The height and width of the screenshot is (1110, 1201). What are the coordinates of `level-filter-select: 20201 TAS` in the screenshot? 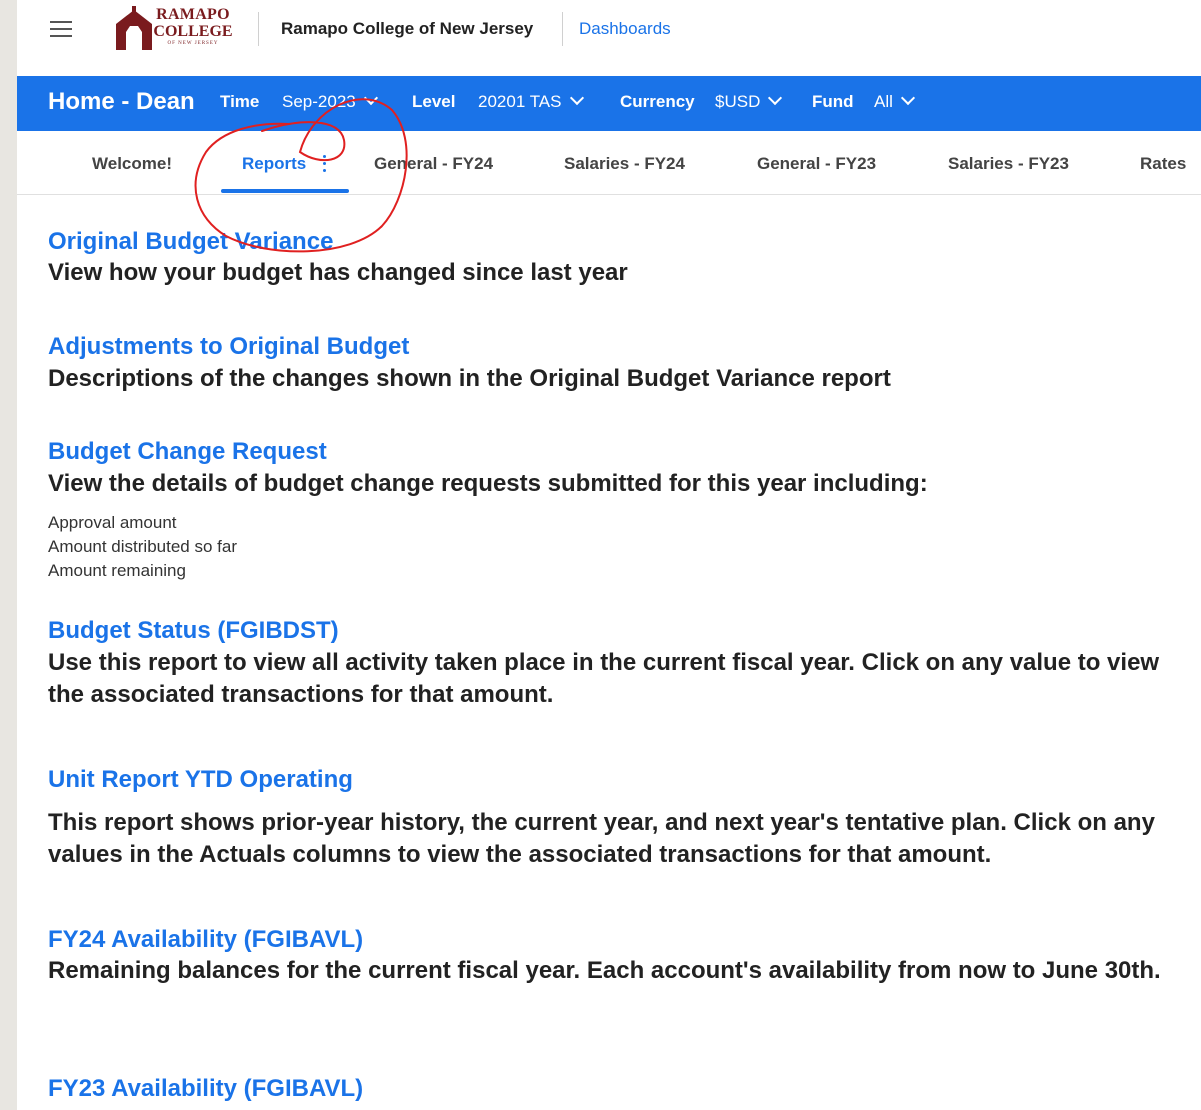 It's located at (531, 101).